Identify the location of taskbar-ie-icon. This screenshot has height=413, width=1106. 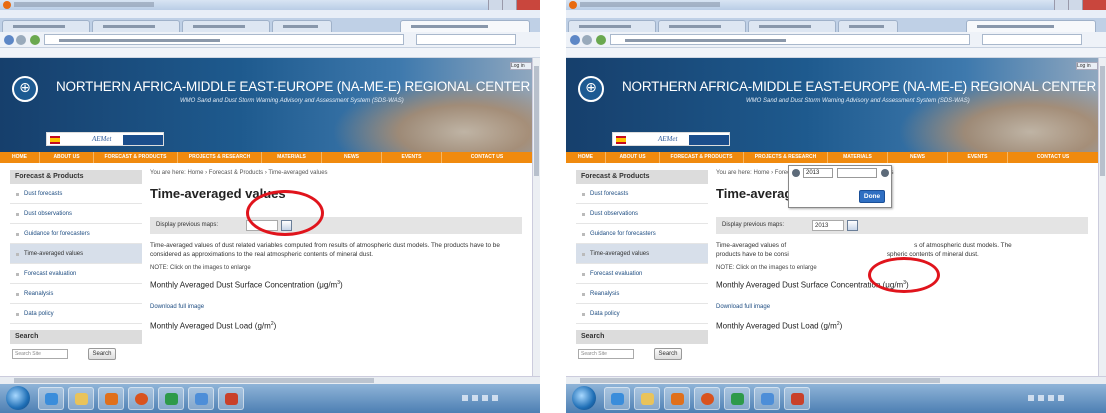
(617, 398).